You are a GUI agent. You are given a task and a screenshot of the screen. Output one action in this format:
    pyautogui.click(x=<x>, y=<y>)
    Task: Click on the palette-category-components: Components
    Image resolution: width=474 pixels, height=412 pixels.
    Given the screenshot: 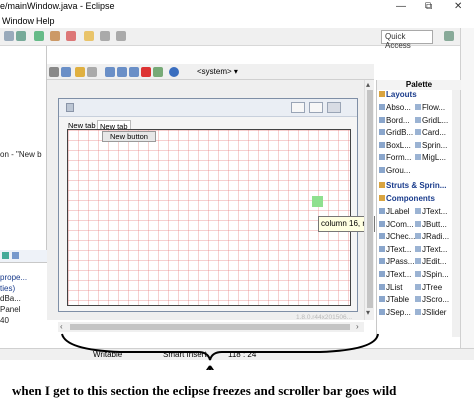 What is the action you would take?
    pyautogui.click(x=407, y=198)
    